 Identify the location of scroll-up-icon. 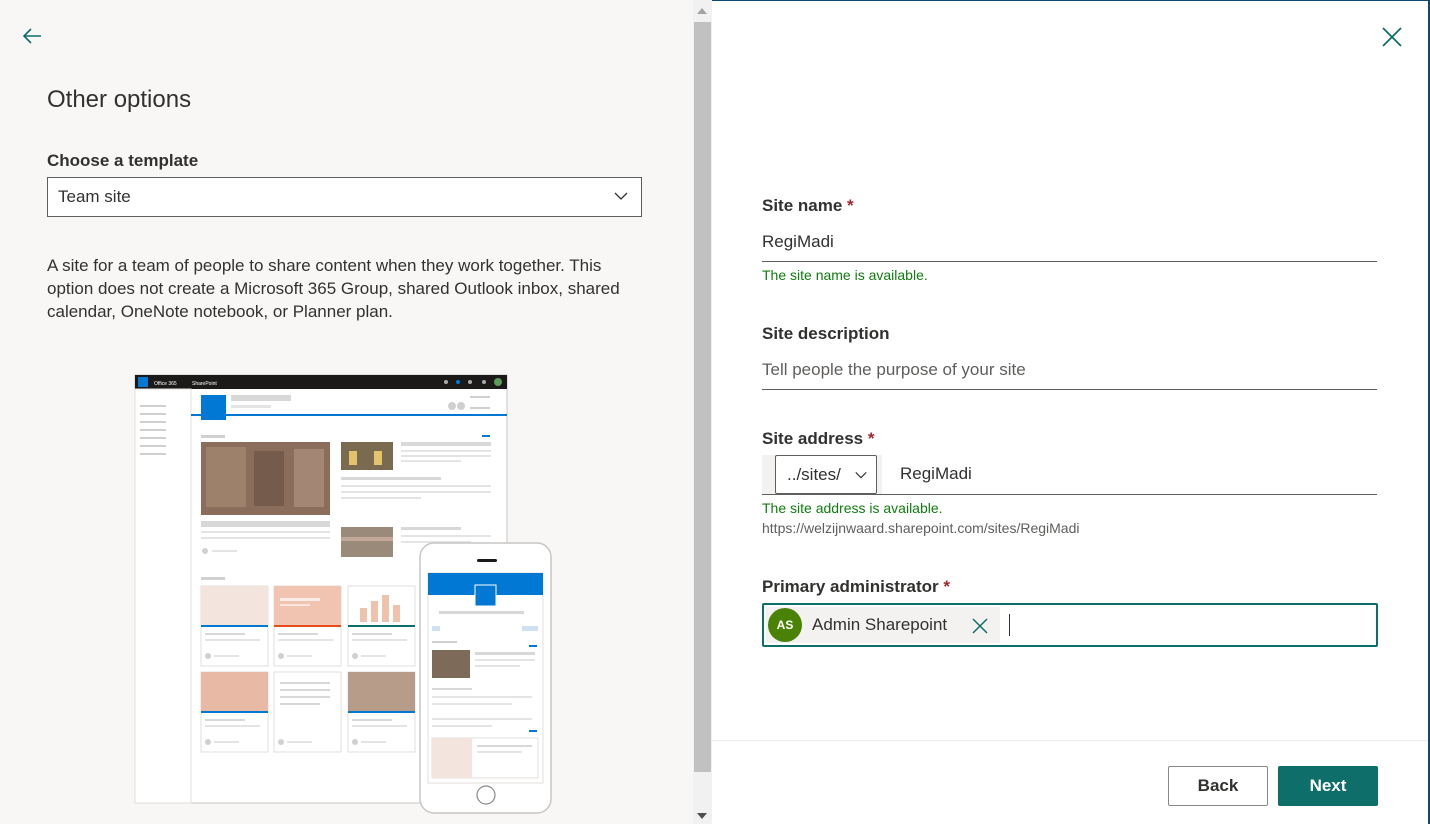
(702, 11).